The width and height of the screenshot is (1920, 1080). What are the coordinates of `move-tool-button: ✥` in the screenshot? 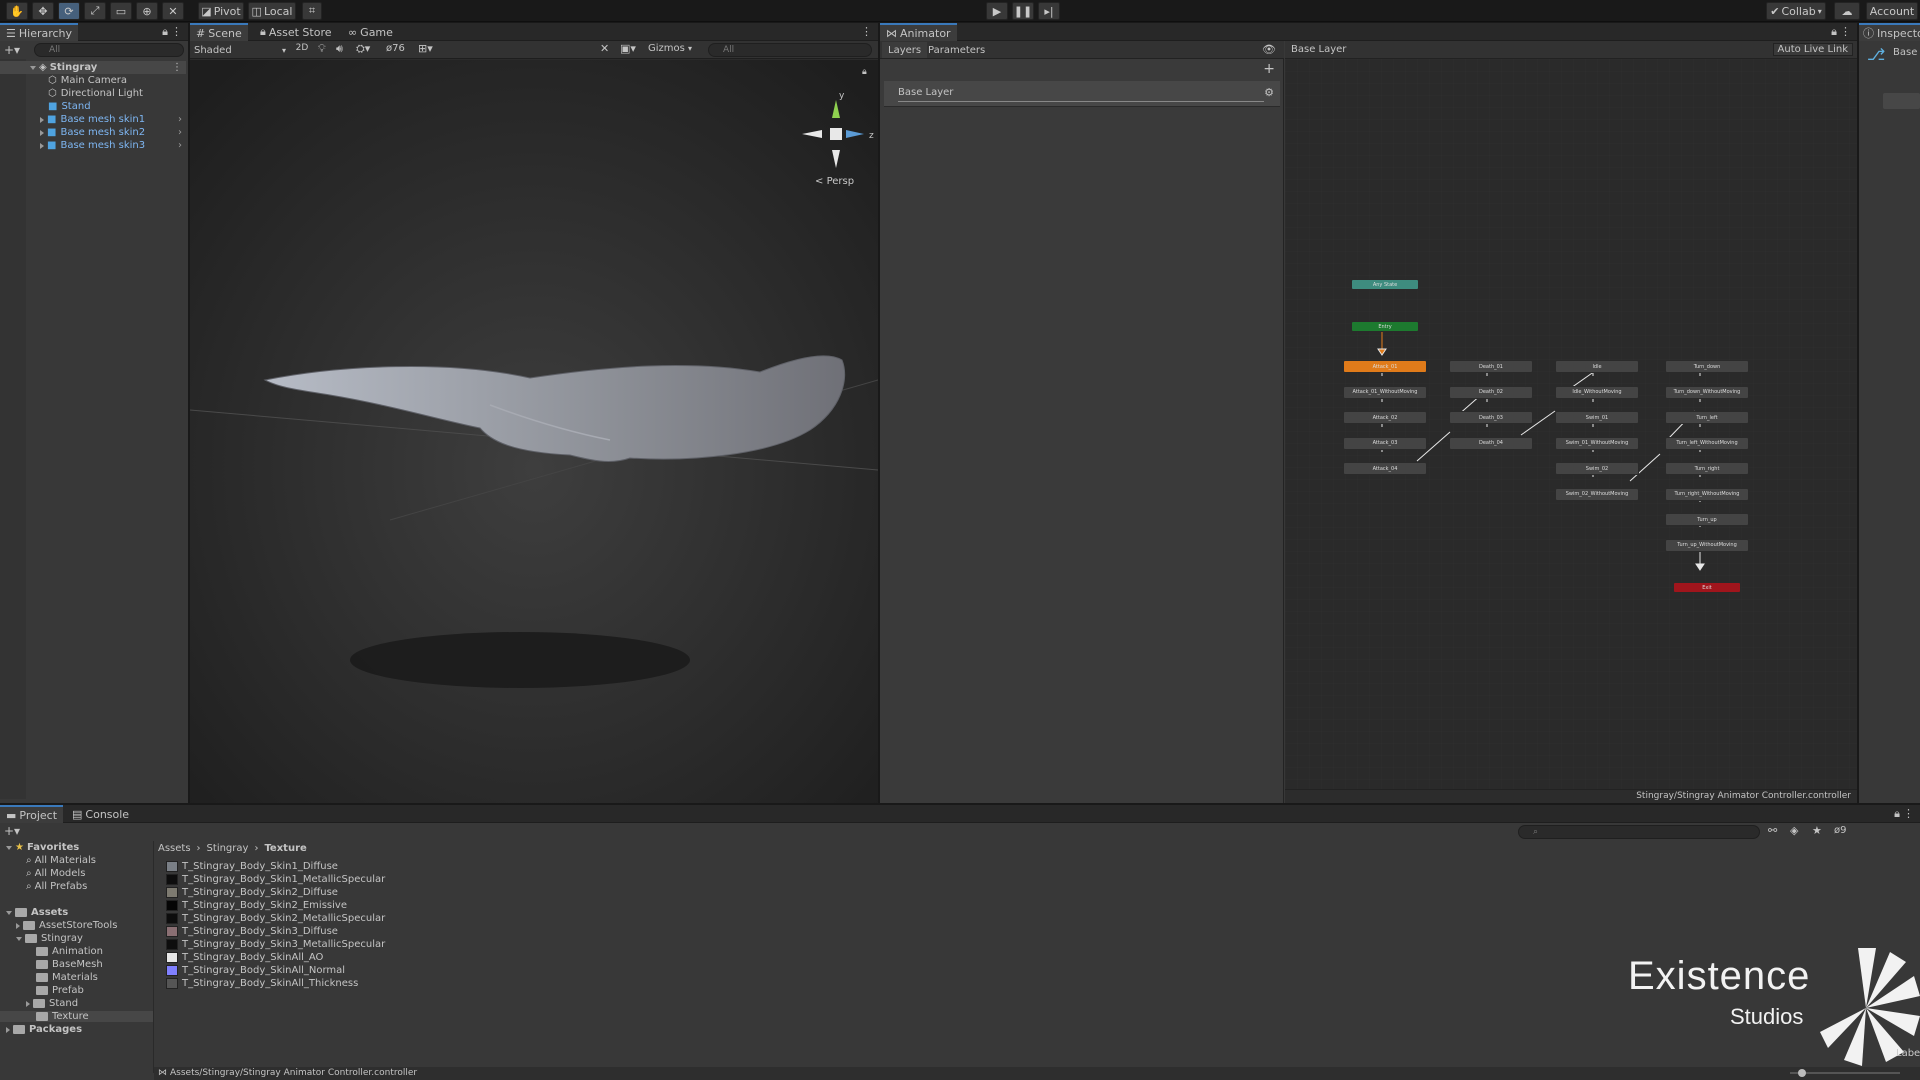 It's located at (43, 11).